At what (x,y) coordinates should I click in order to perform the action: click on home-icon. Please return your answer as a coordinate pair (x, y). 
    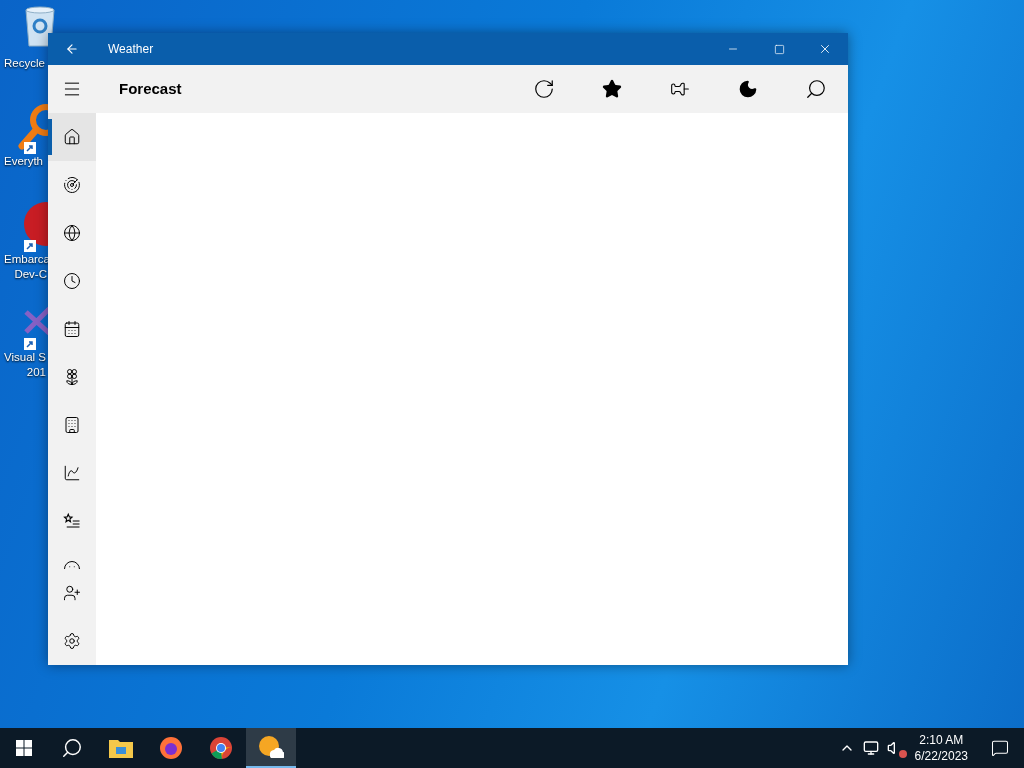
    Looking at the image, I should click on (72, 137).